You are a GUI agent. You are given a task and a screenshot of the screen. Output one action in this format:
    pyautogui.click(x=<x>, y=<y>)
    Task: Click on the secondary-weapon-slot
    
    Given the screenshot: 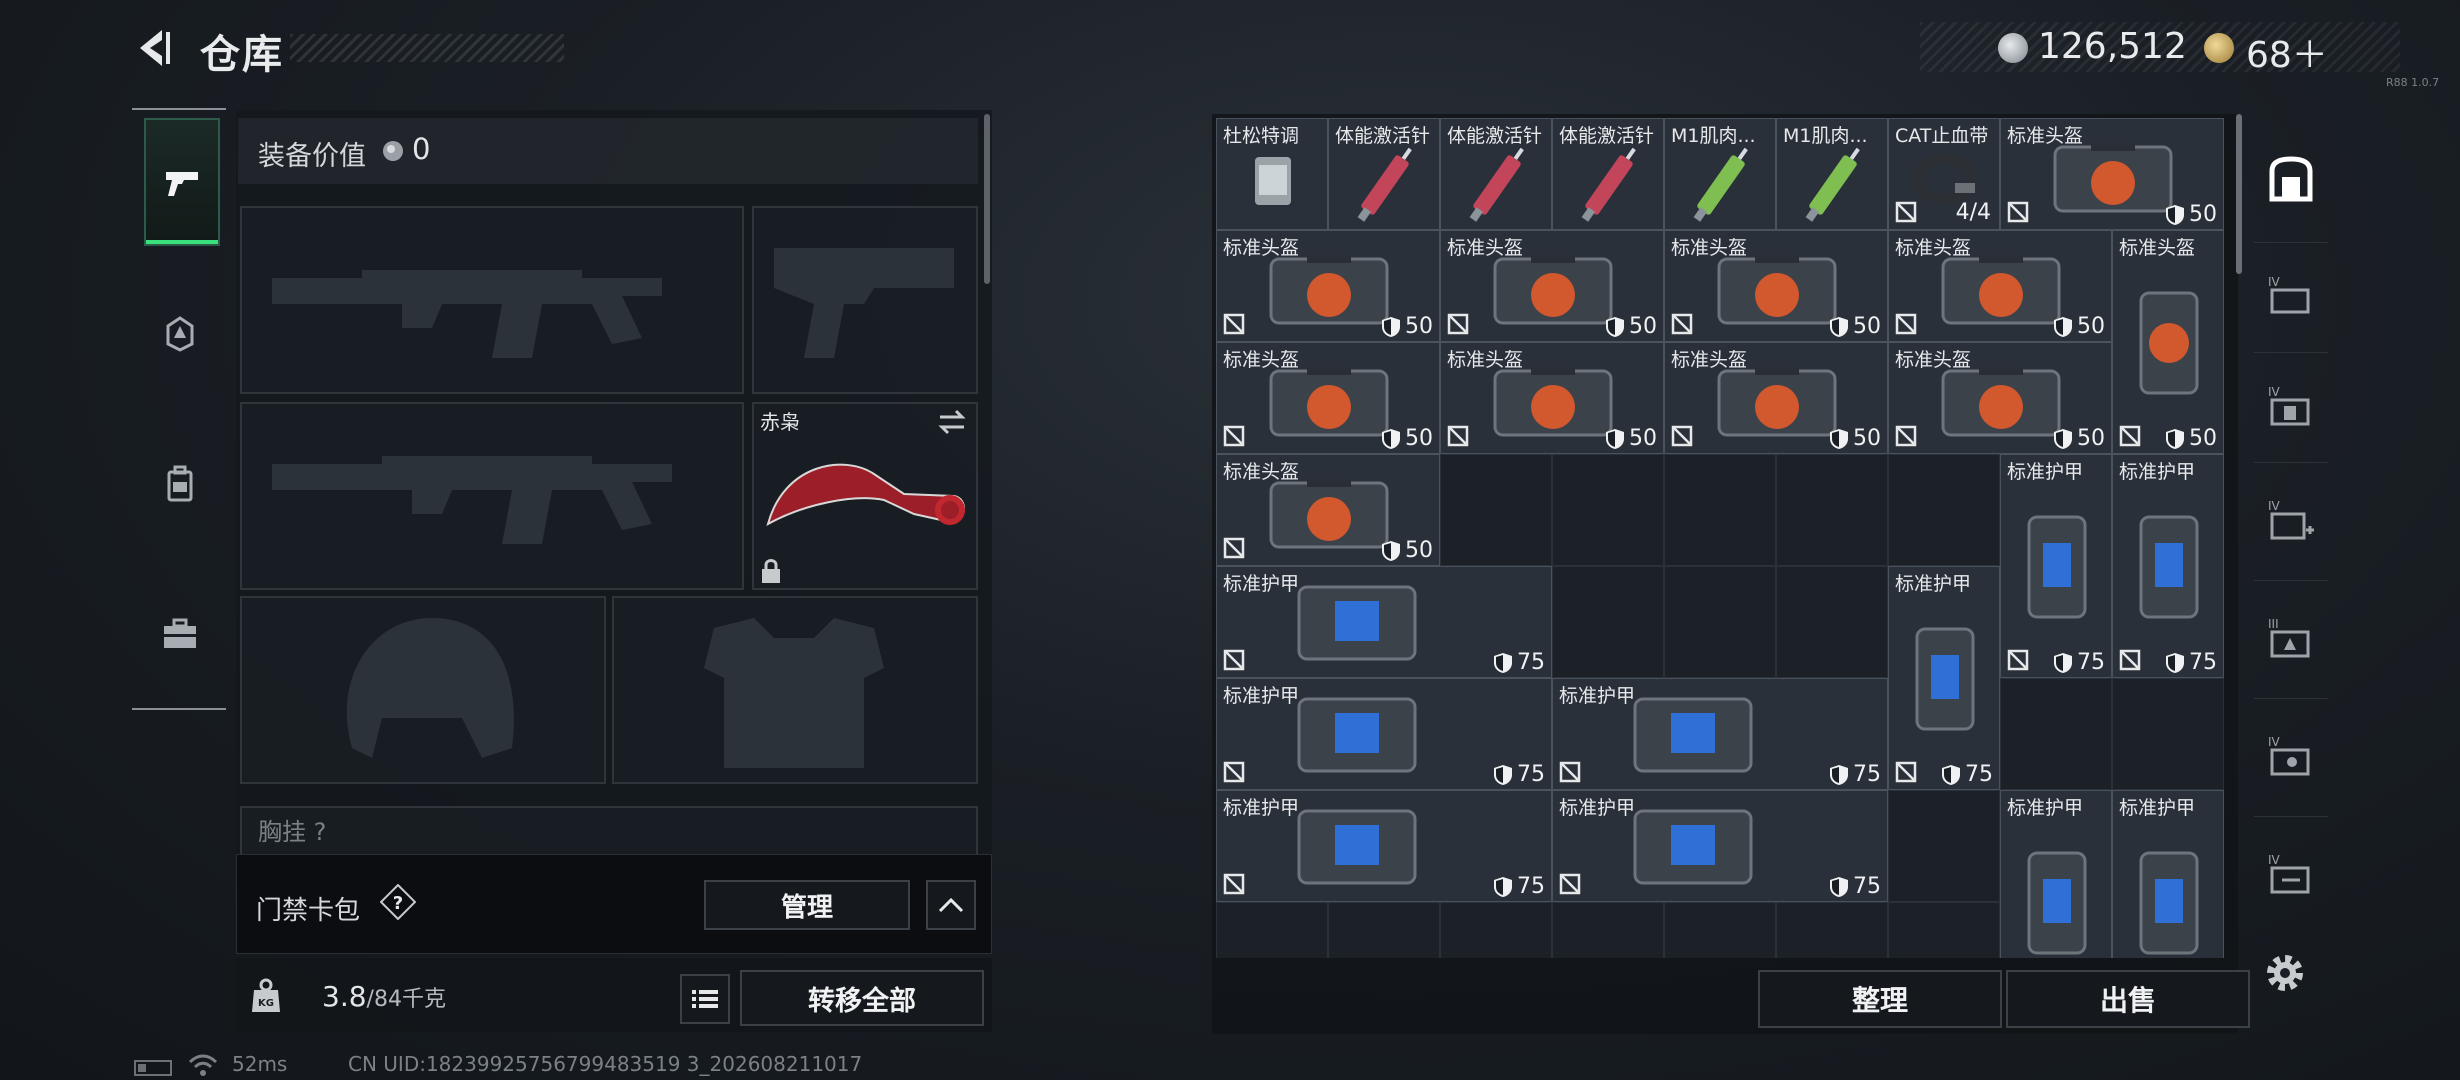 What is the action you would take?
    pyautogui.click(x=865, y=300)
    